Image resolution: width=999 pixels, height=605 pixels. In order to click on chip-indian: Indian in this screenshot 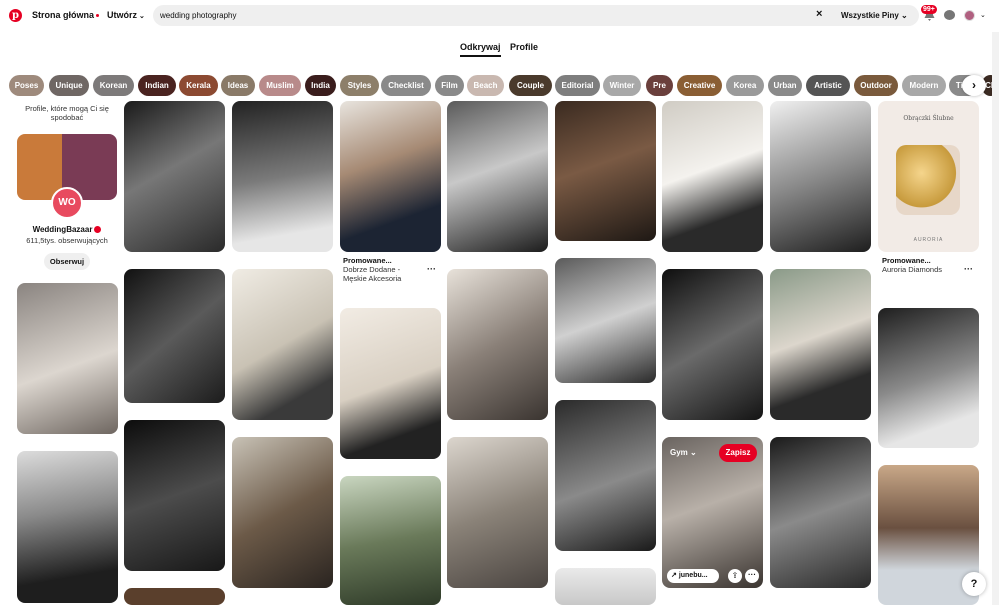, I will do `click(157, 85)`.